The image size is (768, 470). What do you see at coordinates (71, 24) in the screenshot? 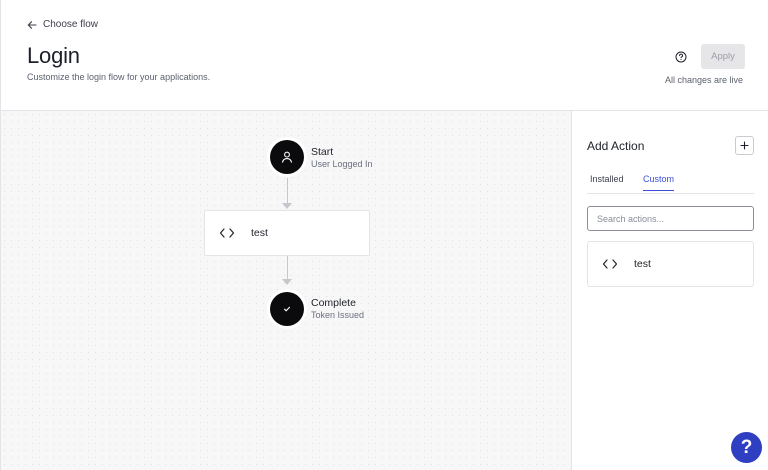
I see `back-link-label: Choose flow` at bounding box center [71, 24].